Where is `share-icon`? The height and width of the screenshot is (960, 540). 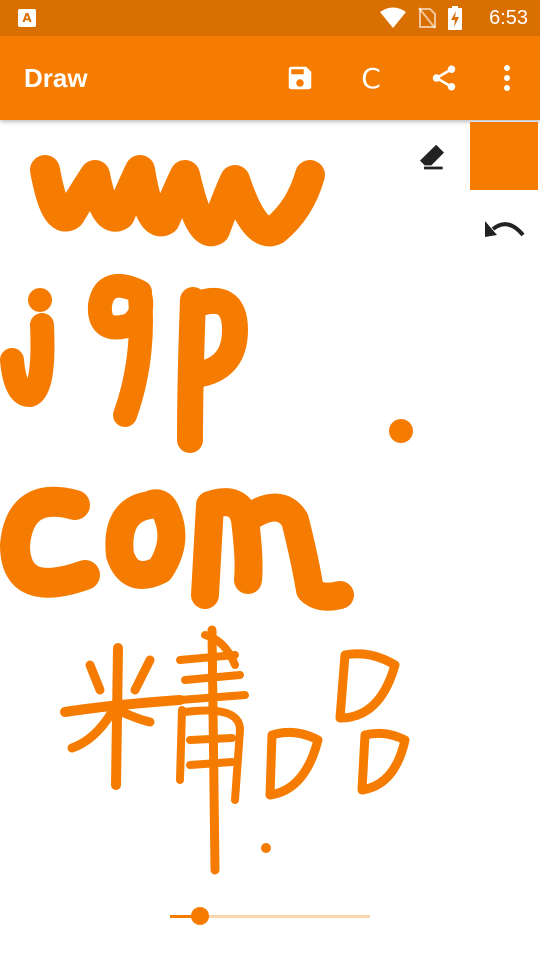
share-icon is located at coordinates (444, 78).